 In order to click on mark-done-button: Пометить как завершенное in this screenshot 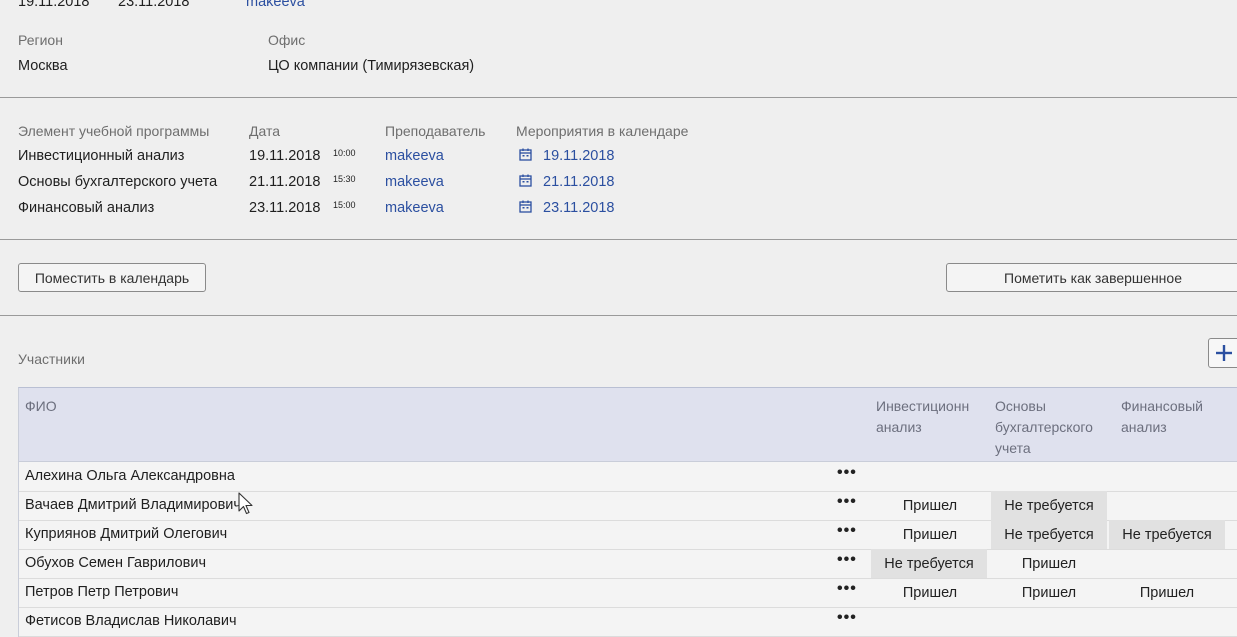, I will do `click(1091, 277)`.